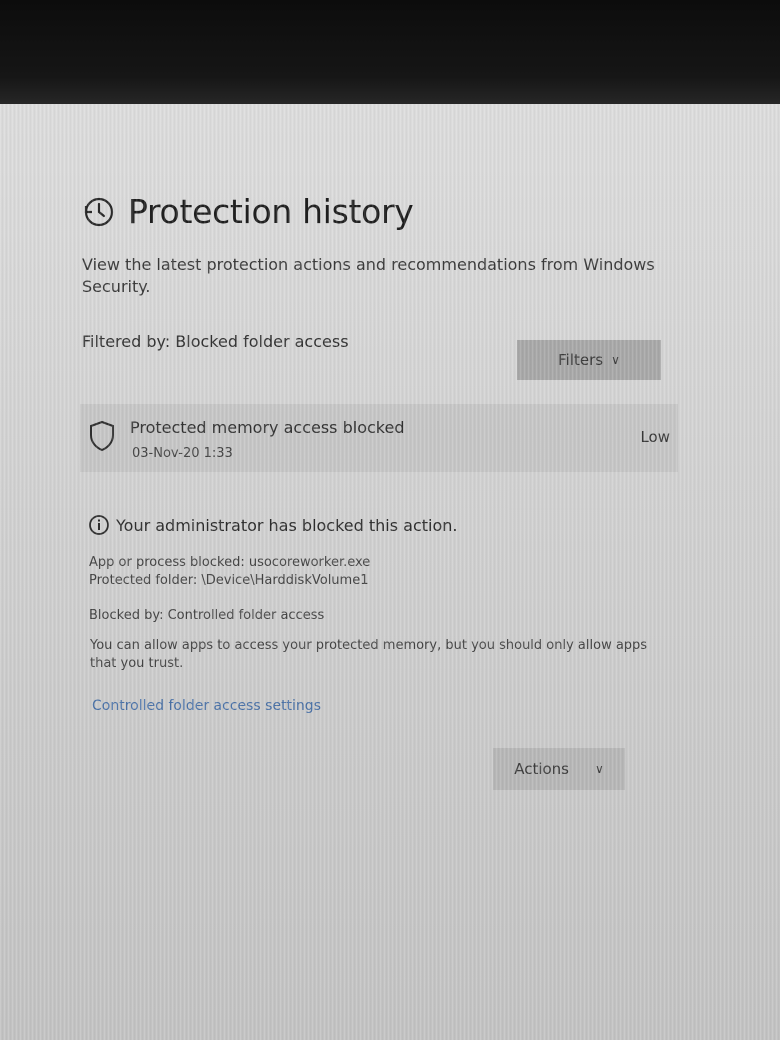 Image resolution: width=780 pixels, height=1040 pixels. What do you see at coordinates (271, 211) in the screenshot?
I see `page-title: Protection history` at bounding box center [271, 211].